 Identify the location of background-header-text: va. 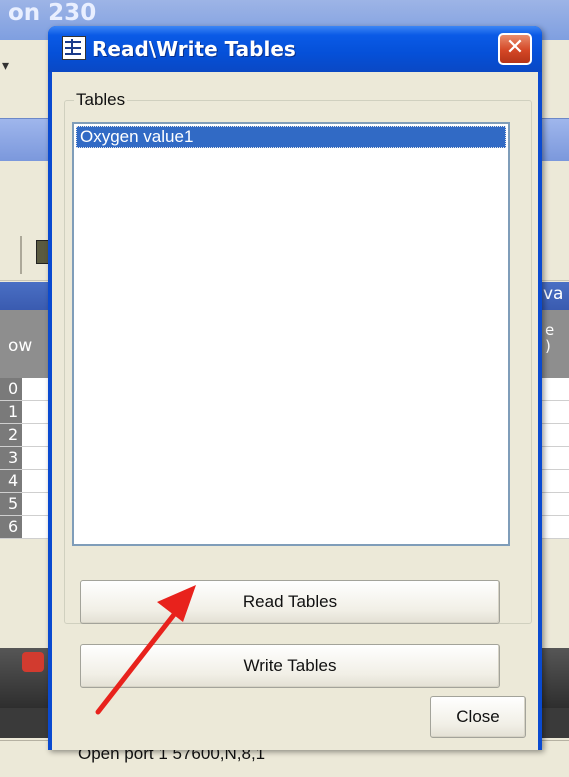
(553, 294).